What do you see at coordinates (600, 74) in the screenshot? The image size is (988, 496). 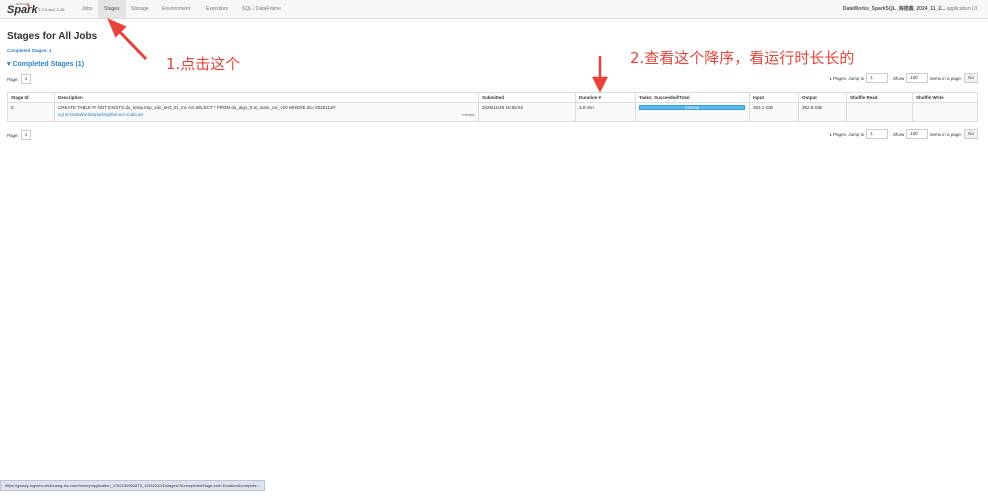 I see `arrow-to-duration-header` at bounding box center [600, 74].